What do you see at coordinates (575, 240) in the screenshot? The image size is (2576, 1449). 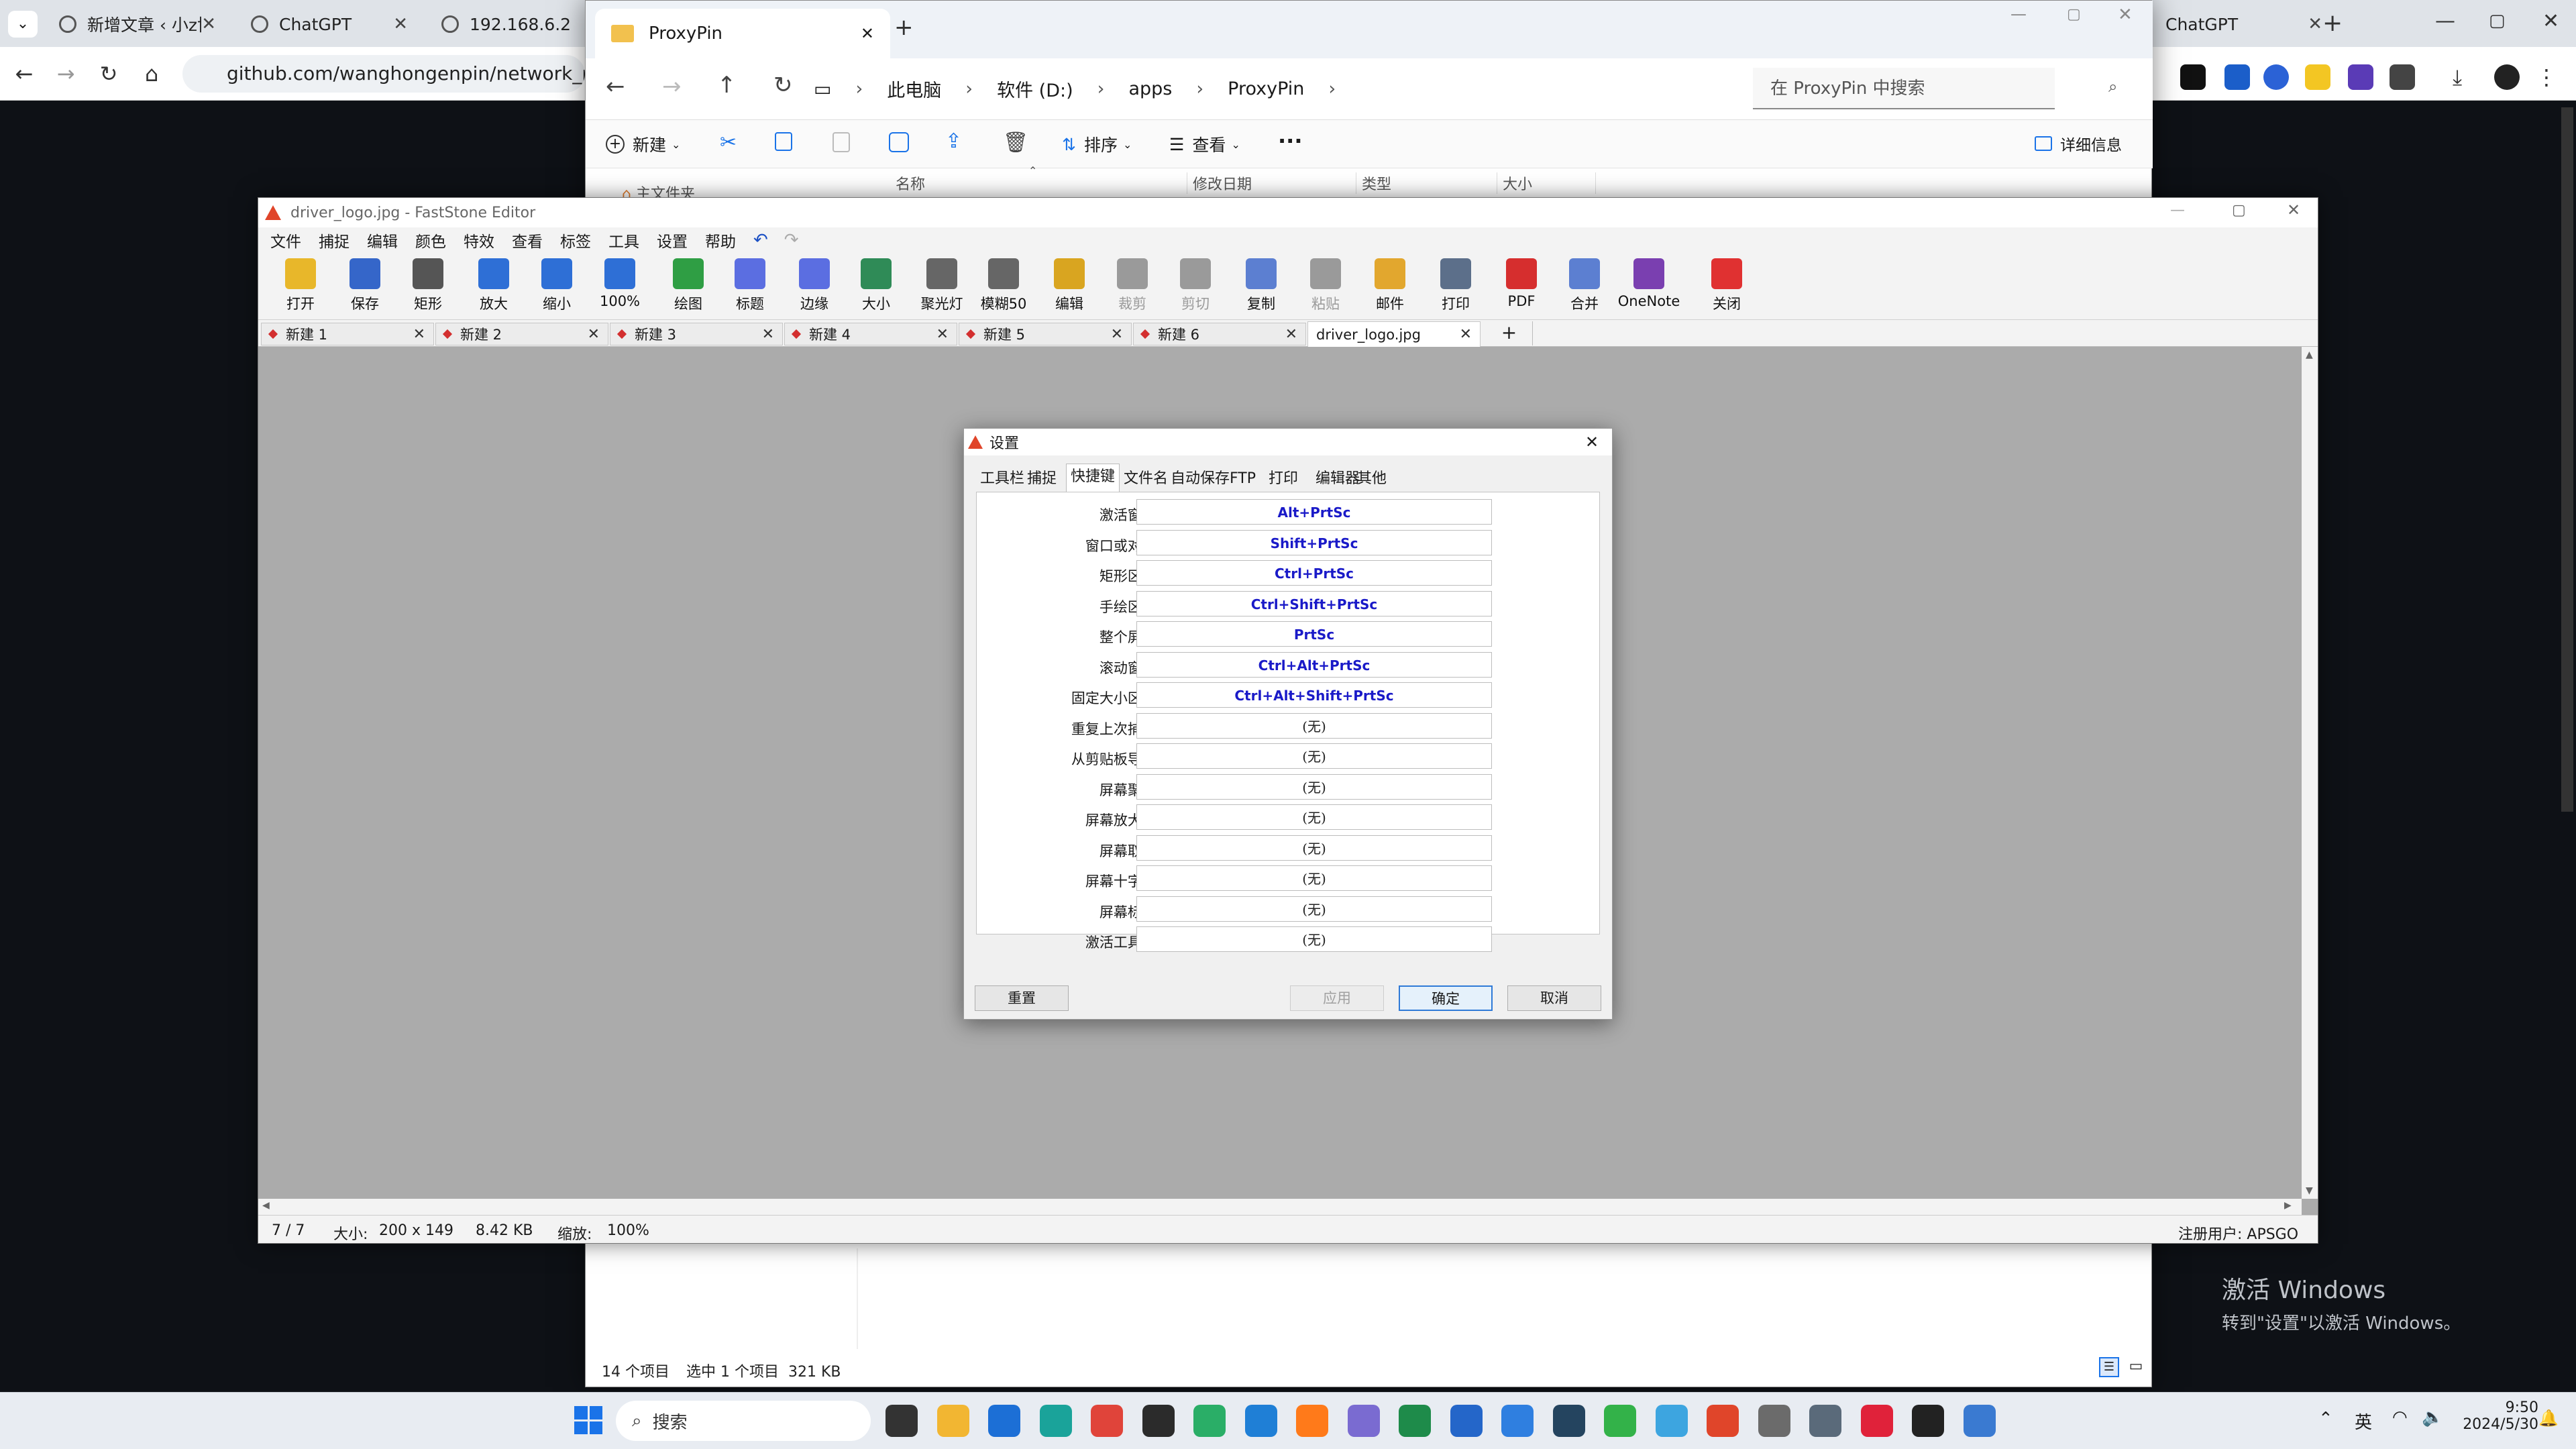 I see `menu-tabs: 标签` at bounding box center [575, 240].